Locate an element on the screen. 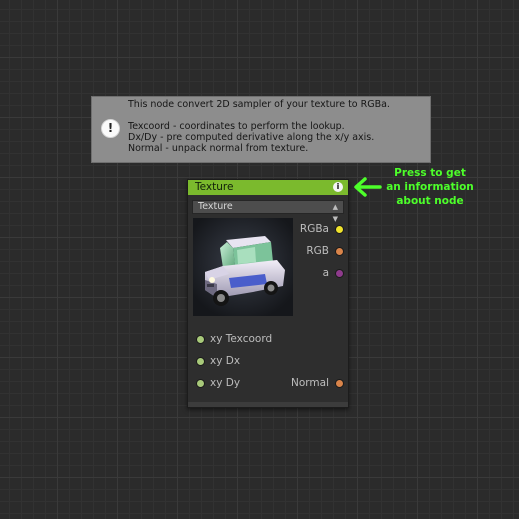  left-arrow-icon is located at coordinates (368, 187).